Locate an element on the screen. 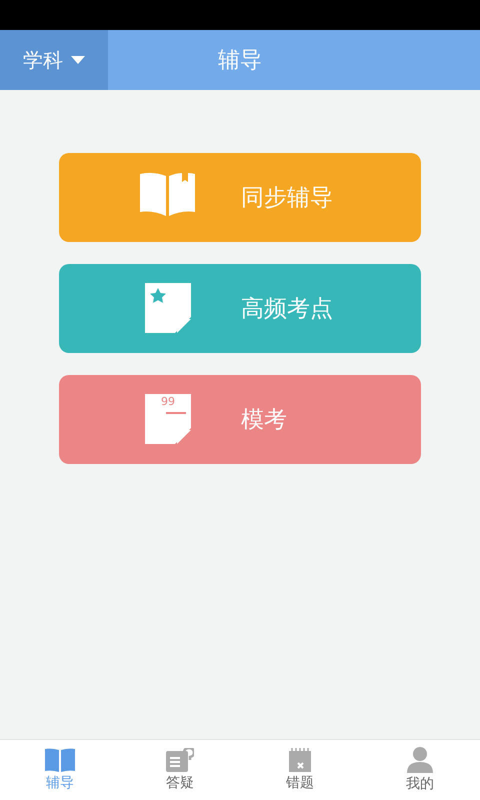 The image size is (480, 800). nav-tab: 错题 is located at coordinates (300, 770).